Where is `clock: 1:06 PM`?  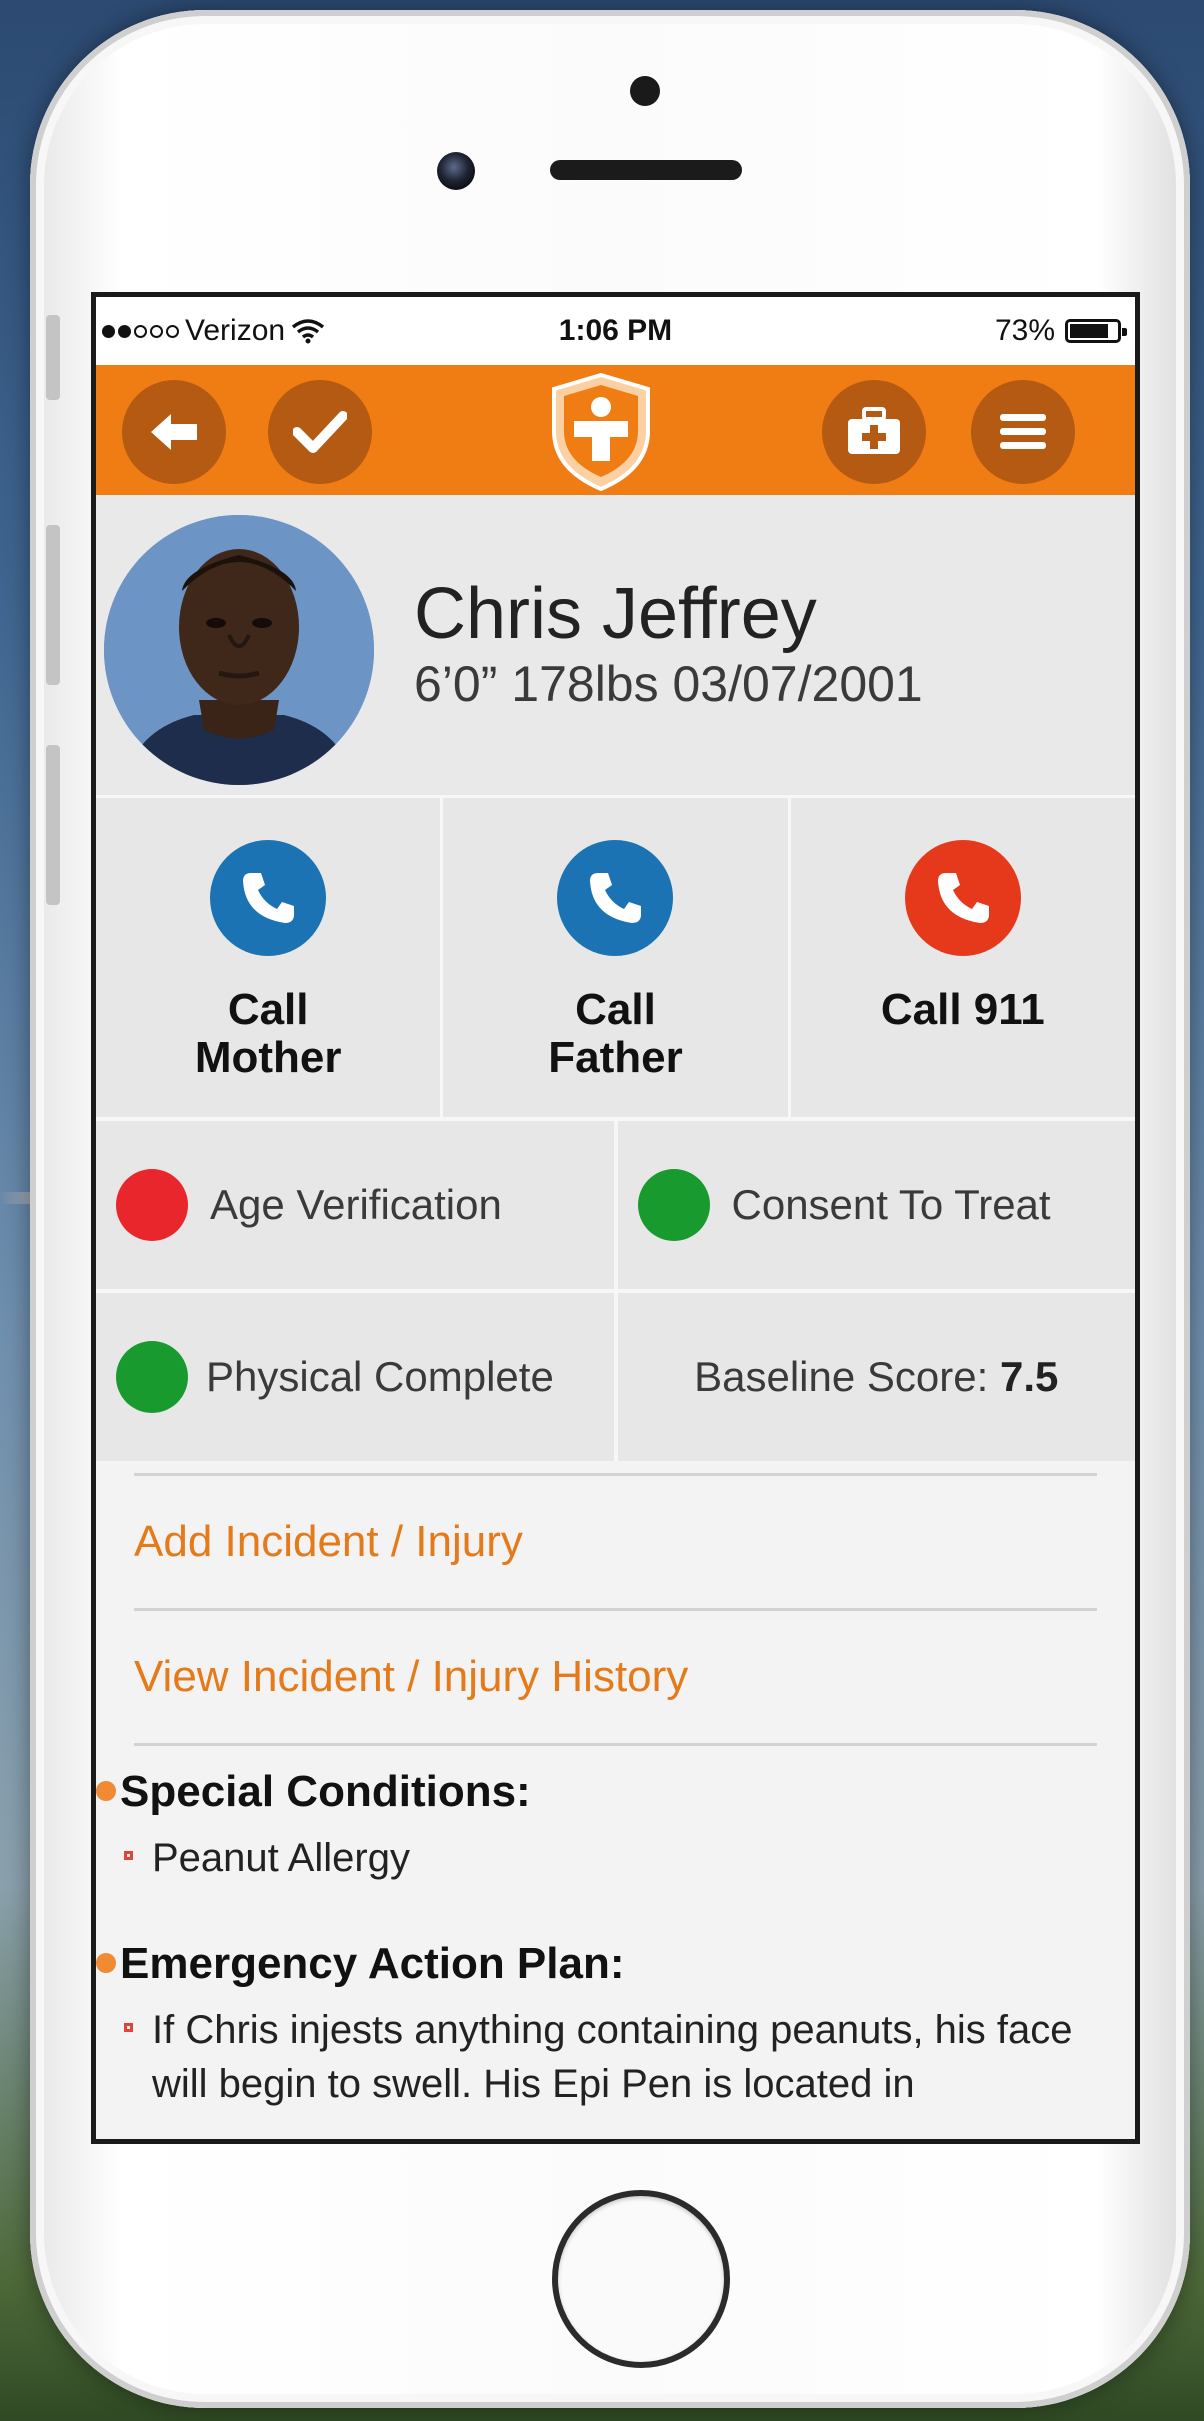 clock: 1:06 PM is located at coordinates (615, 330).